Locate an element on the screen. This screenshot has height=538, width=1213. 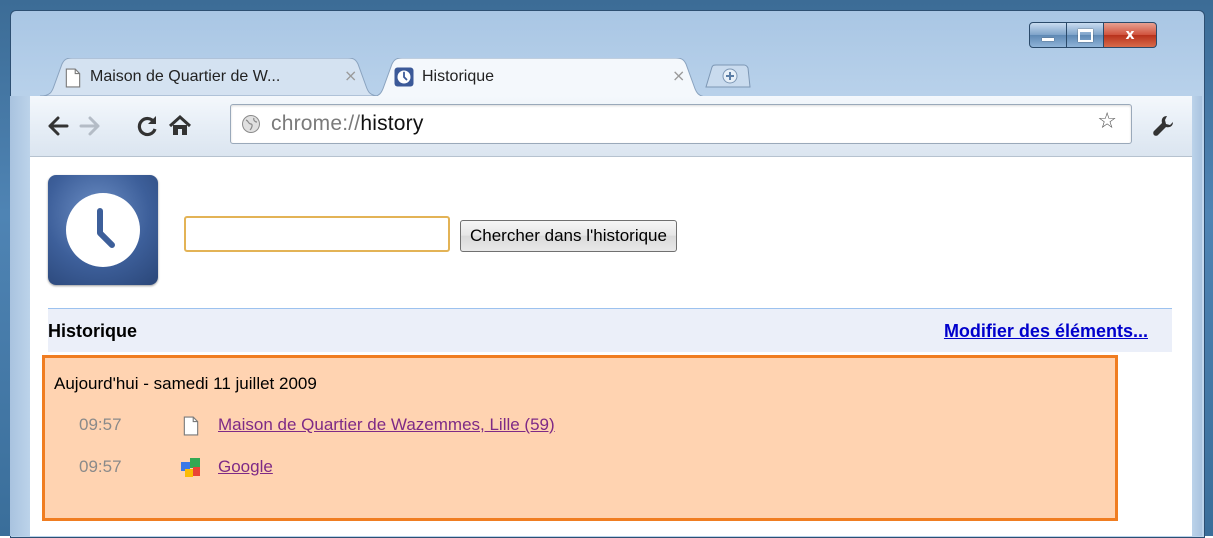
home-button is located at coordinates (180, 126).